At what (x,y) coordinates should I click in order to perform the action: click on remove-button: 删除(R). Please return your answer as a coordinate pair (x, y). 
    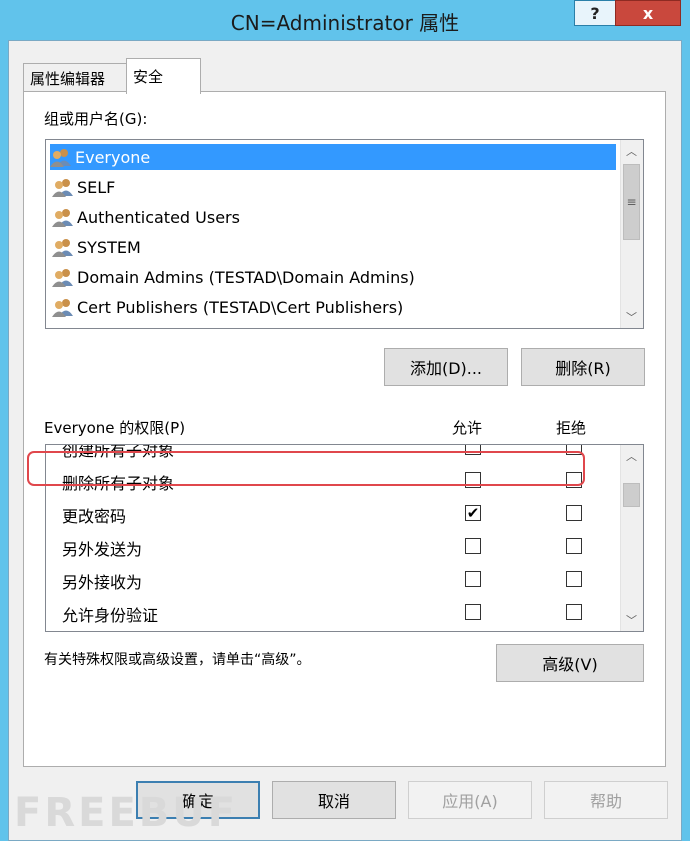
    Looking at the image, I should click on (583, 367).